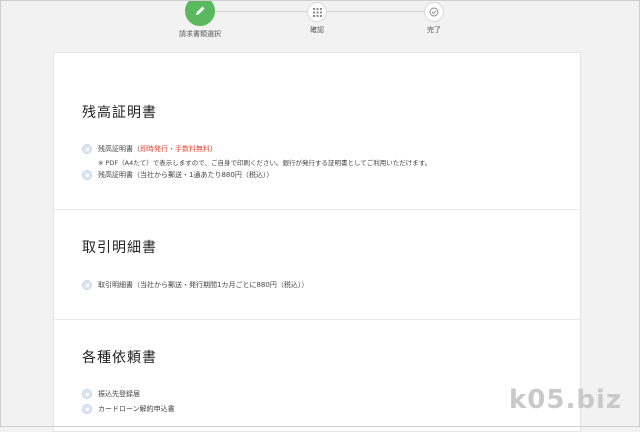 This screenshot has height=432, width=640. I want to click on option-label-suffix: ）, so click(213, 149).